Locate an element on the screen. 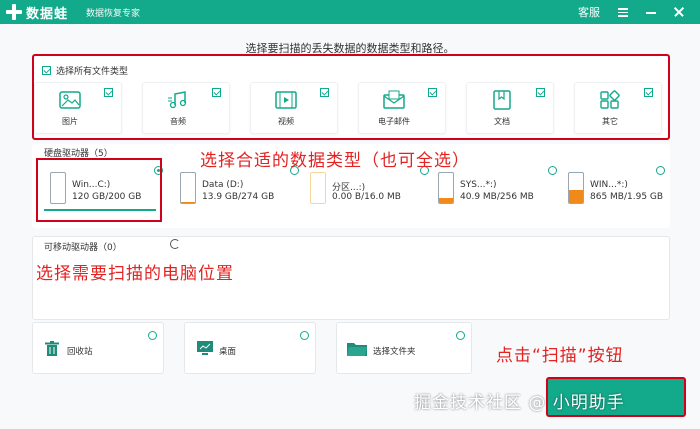  drive-partition: 分区...:) 0.00 B/16.0 MB is located at coordinates (368, 190).